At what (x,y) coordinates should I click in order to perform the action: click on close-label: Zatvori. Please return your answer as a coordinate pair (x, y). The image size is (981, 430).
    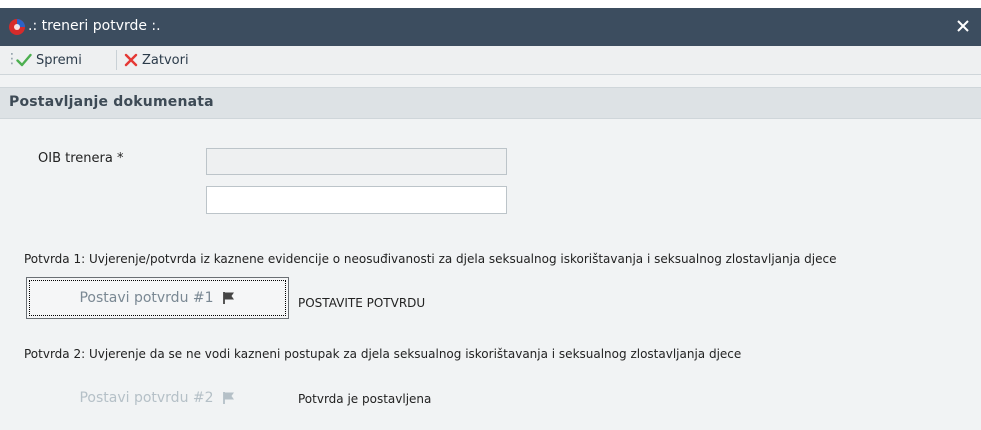
    Looking at the image, I should click on (165, 60).